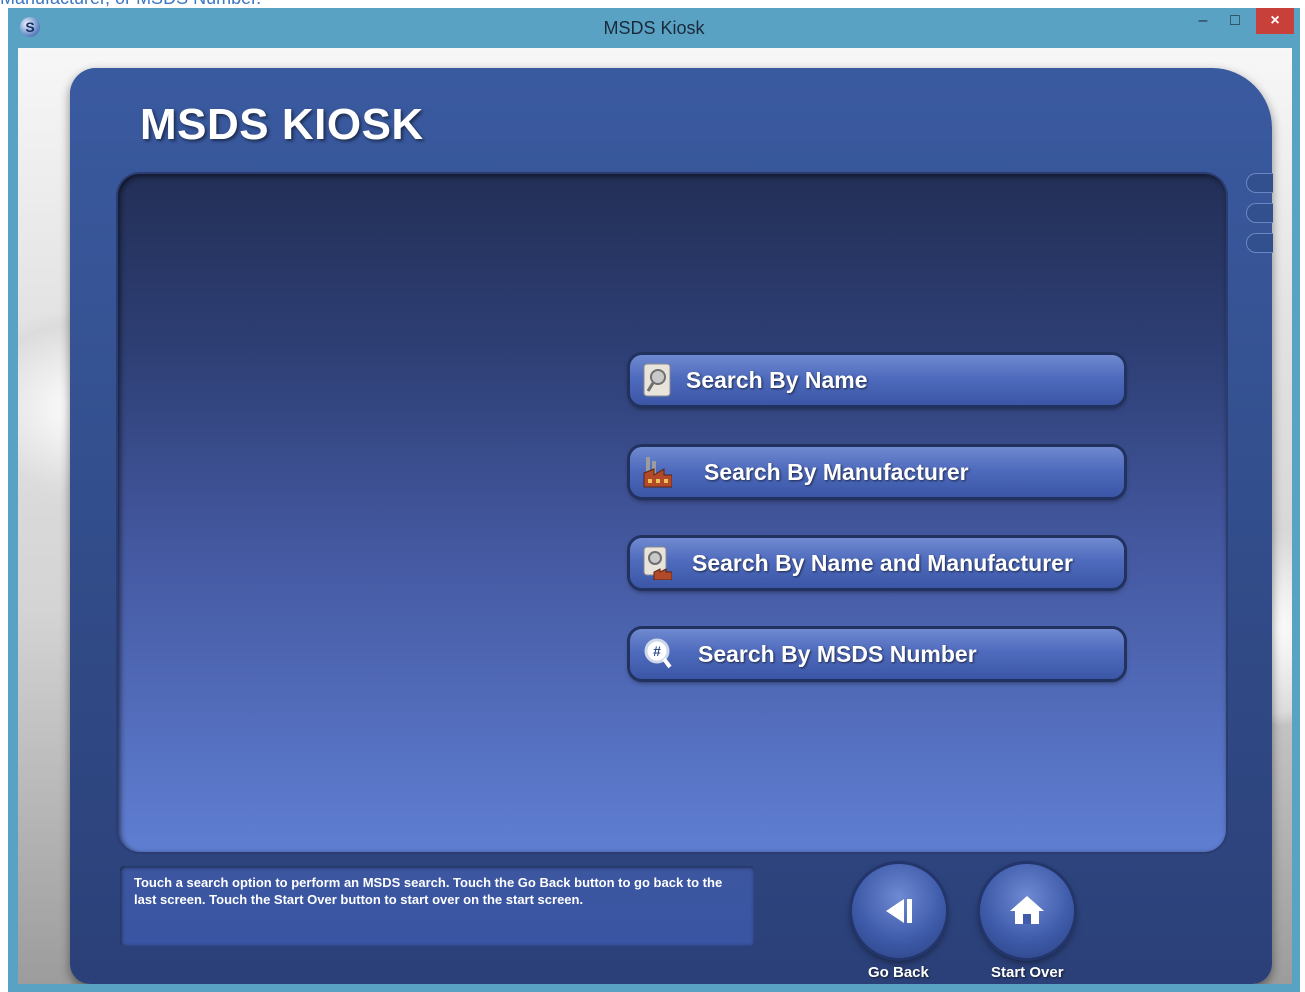 The width and height of the screenshot is (1305, 992). I want to click on go-back-label: Go Back, so click(898, 972).